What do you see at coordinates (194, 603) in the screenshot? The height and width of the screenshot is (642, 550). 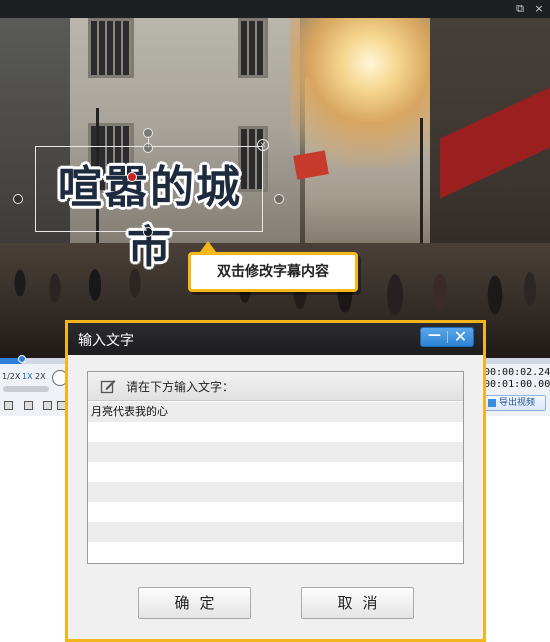 I see `ok-button: 确定` at bounding box center [194, 603].